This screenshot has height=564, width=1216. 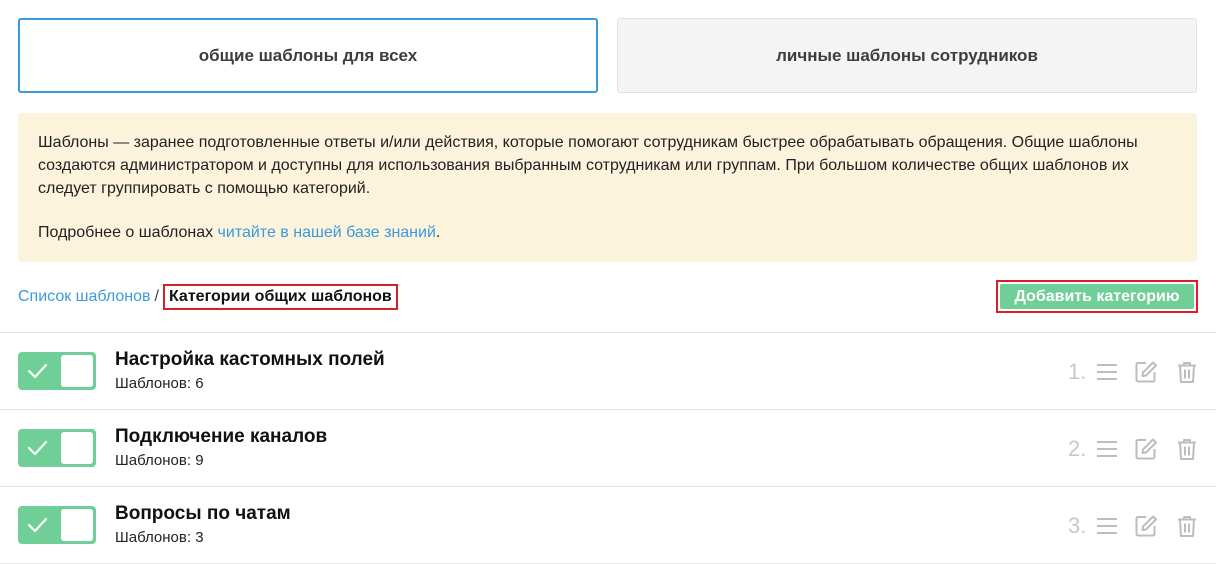 What do you see at coordinates (203, 513) in the screenshot?
I see `category-title: Вопросы по чатам` at bounding box center [203, 513].